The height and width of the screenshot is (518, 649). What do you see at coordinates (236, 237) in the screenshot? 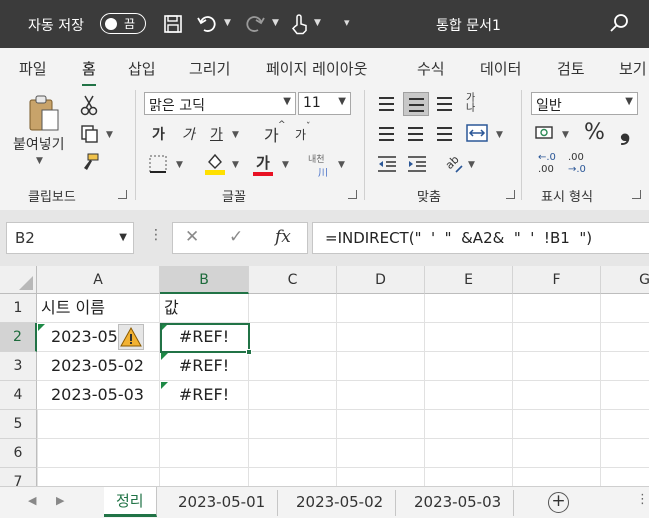
I see `enter-icon: ✓` at bounding box center [236, 237].